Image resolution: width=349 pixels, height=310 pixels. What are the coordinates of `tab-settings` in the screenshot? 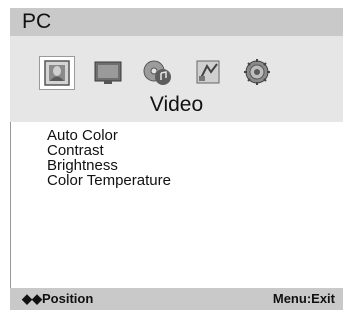 It's located at (257, 72).